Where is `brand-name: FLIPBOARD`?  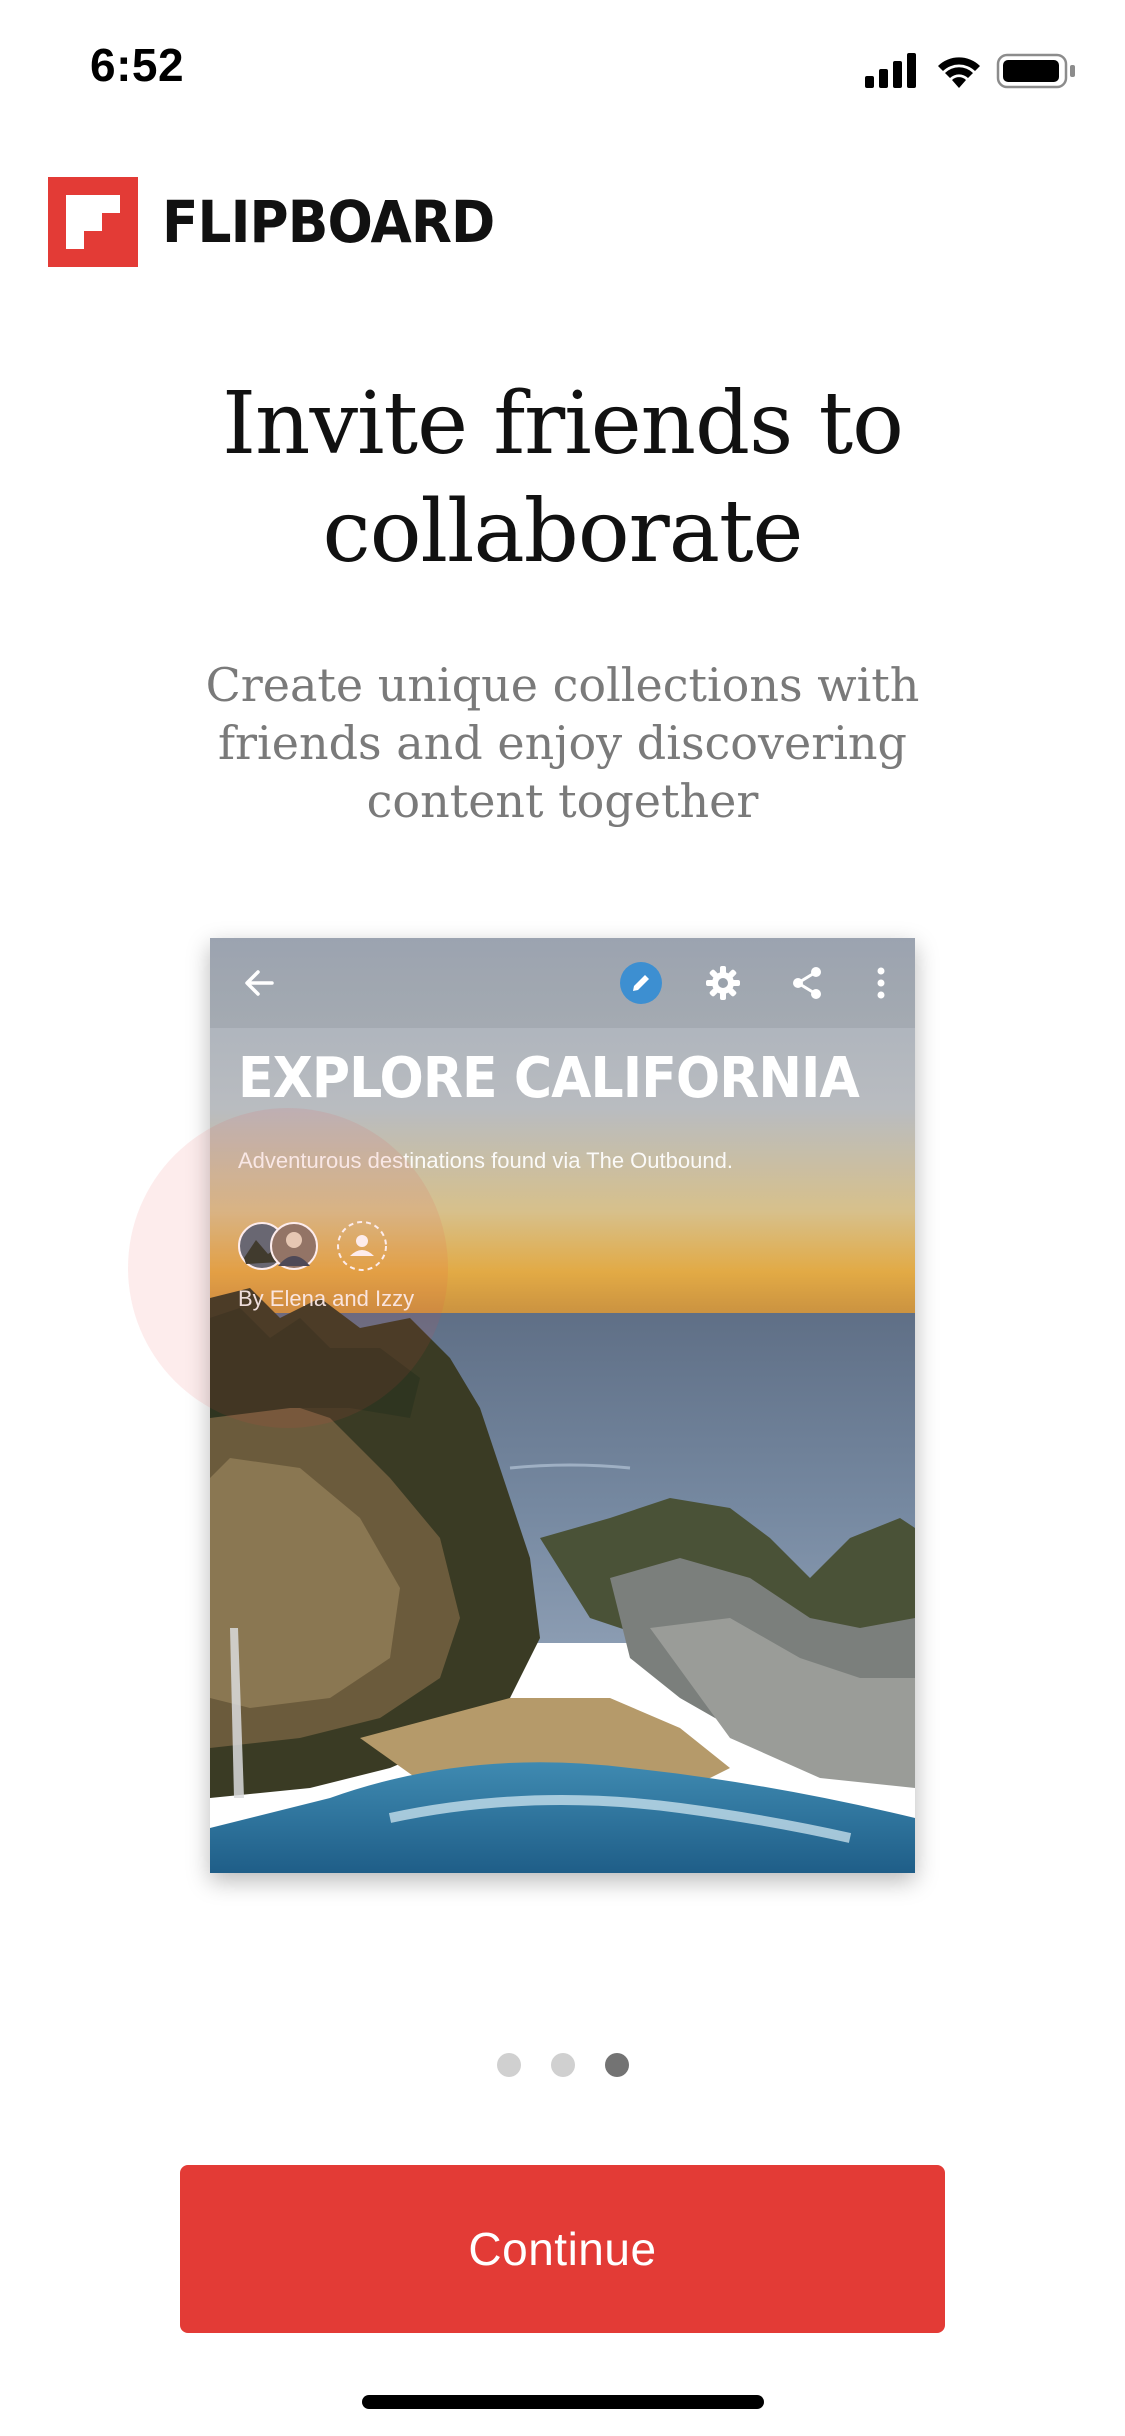 brand-name: FLIPBOARD is located at coordinates (328, 222).